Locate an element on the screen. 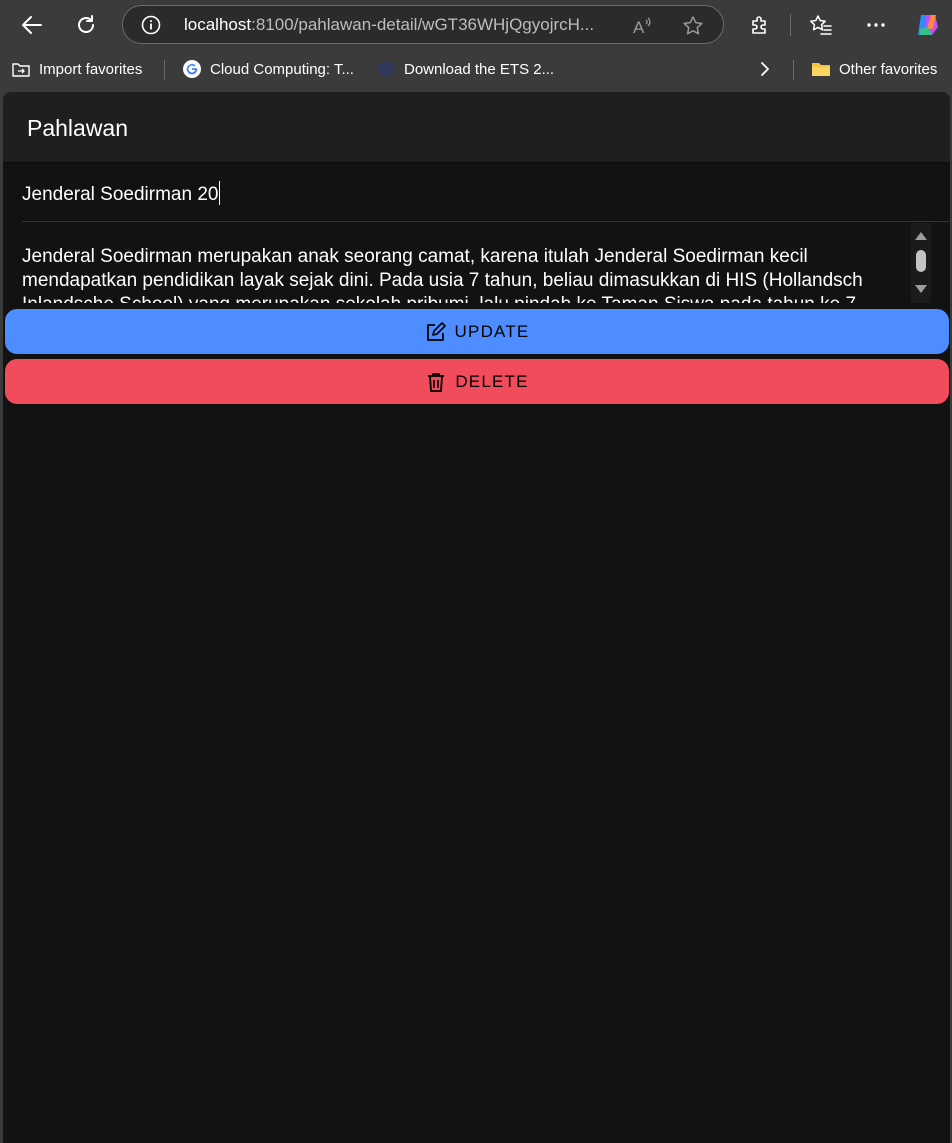 This screenshot has width=952, height=1143. input-divider is located at coordinates (486, 221).